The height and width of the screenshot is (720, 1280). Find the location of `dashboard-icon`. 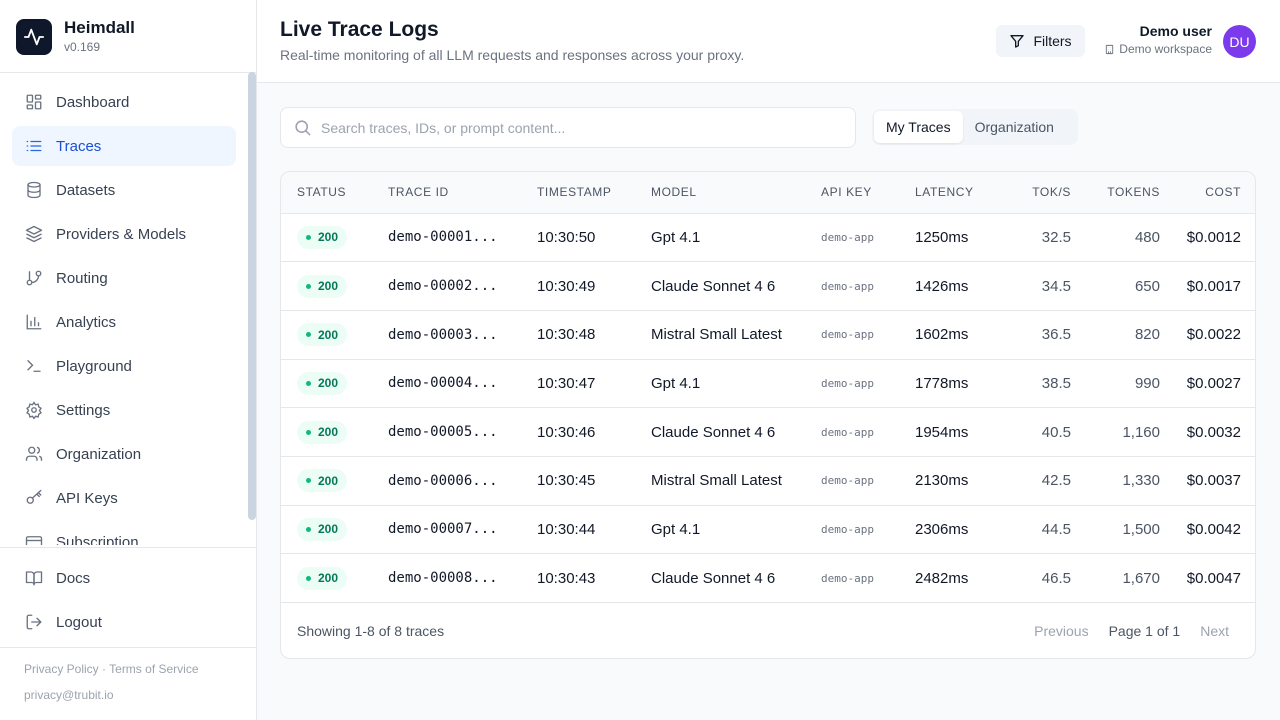

dashboard-icon is located at coordinates (34, 102).